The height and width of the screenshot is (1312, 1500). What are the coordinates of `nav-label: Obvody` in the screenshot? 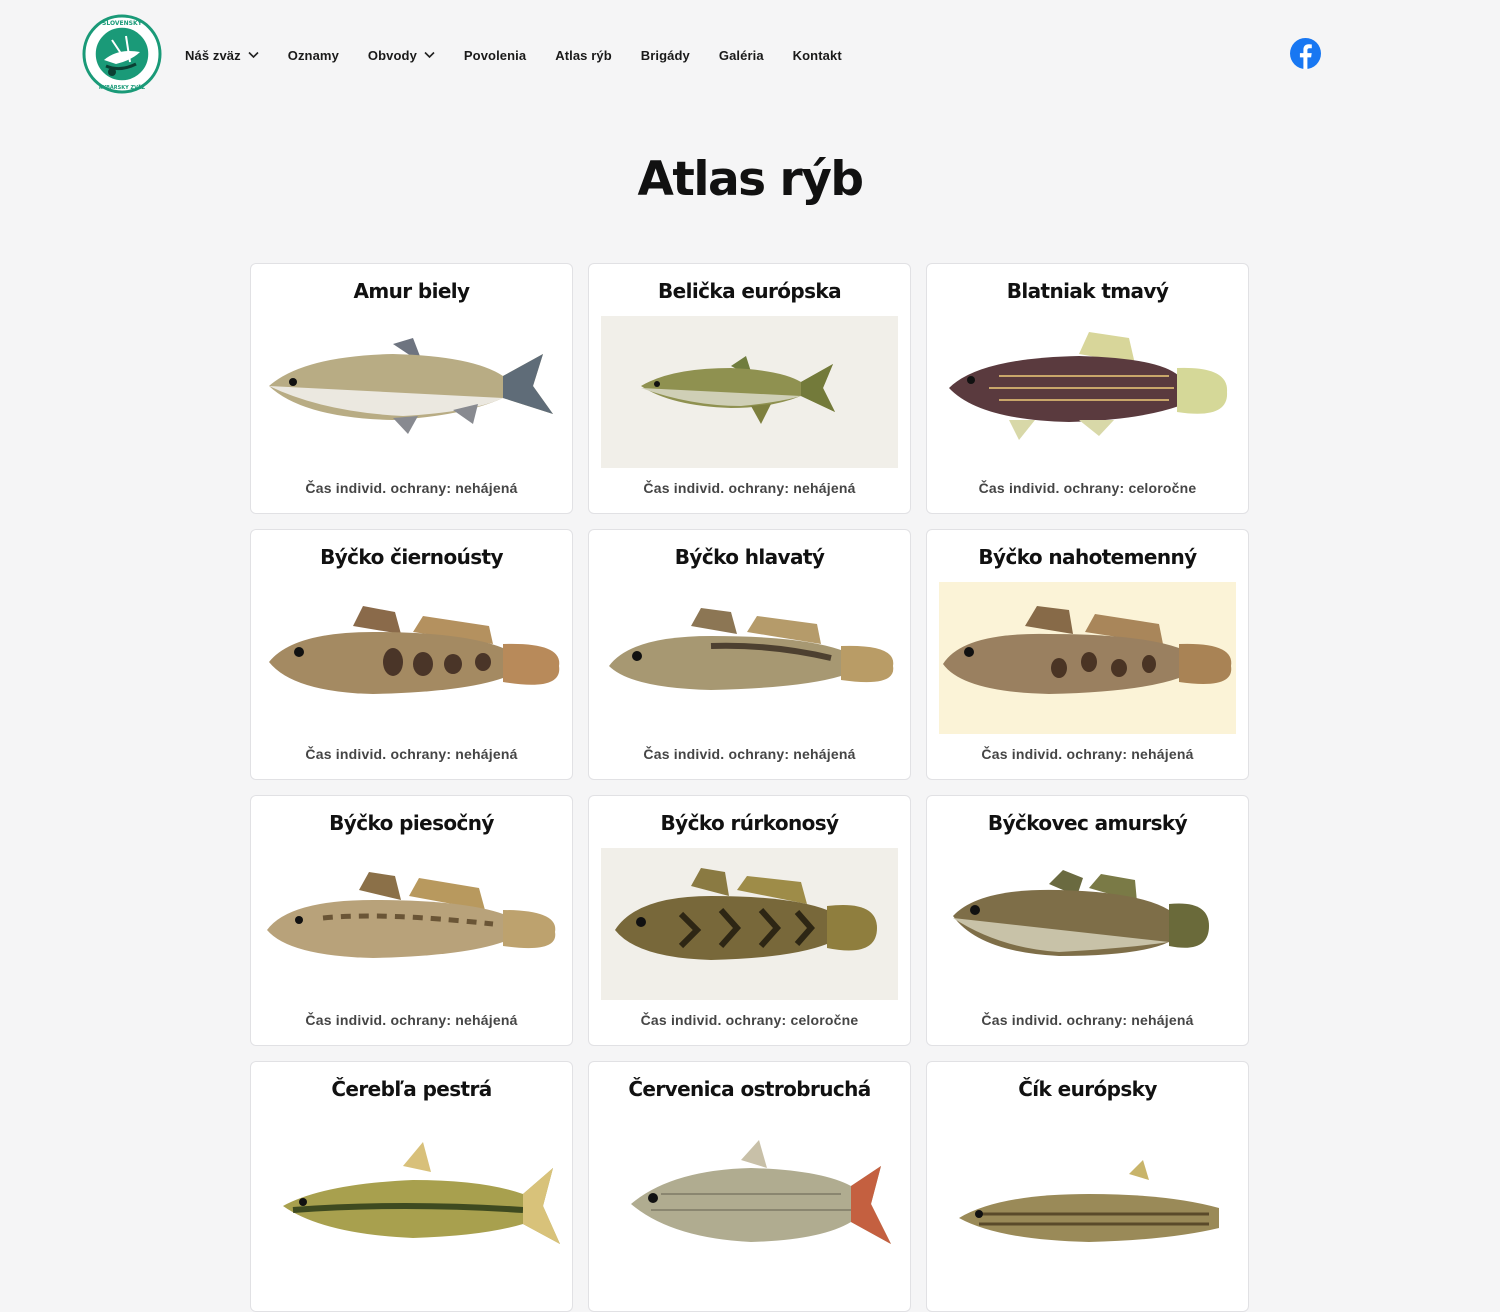 It's located at (392, 55).